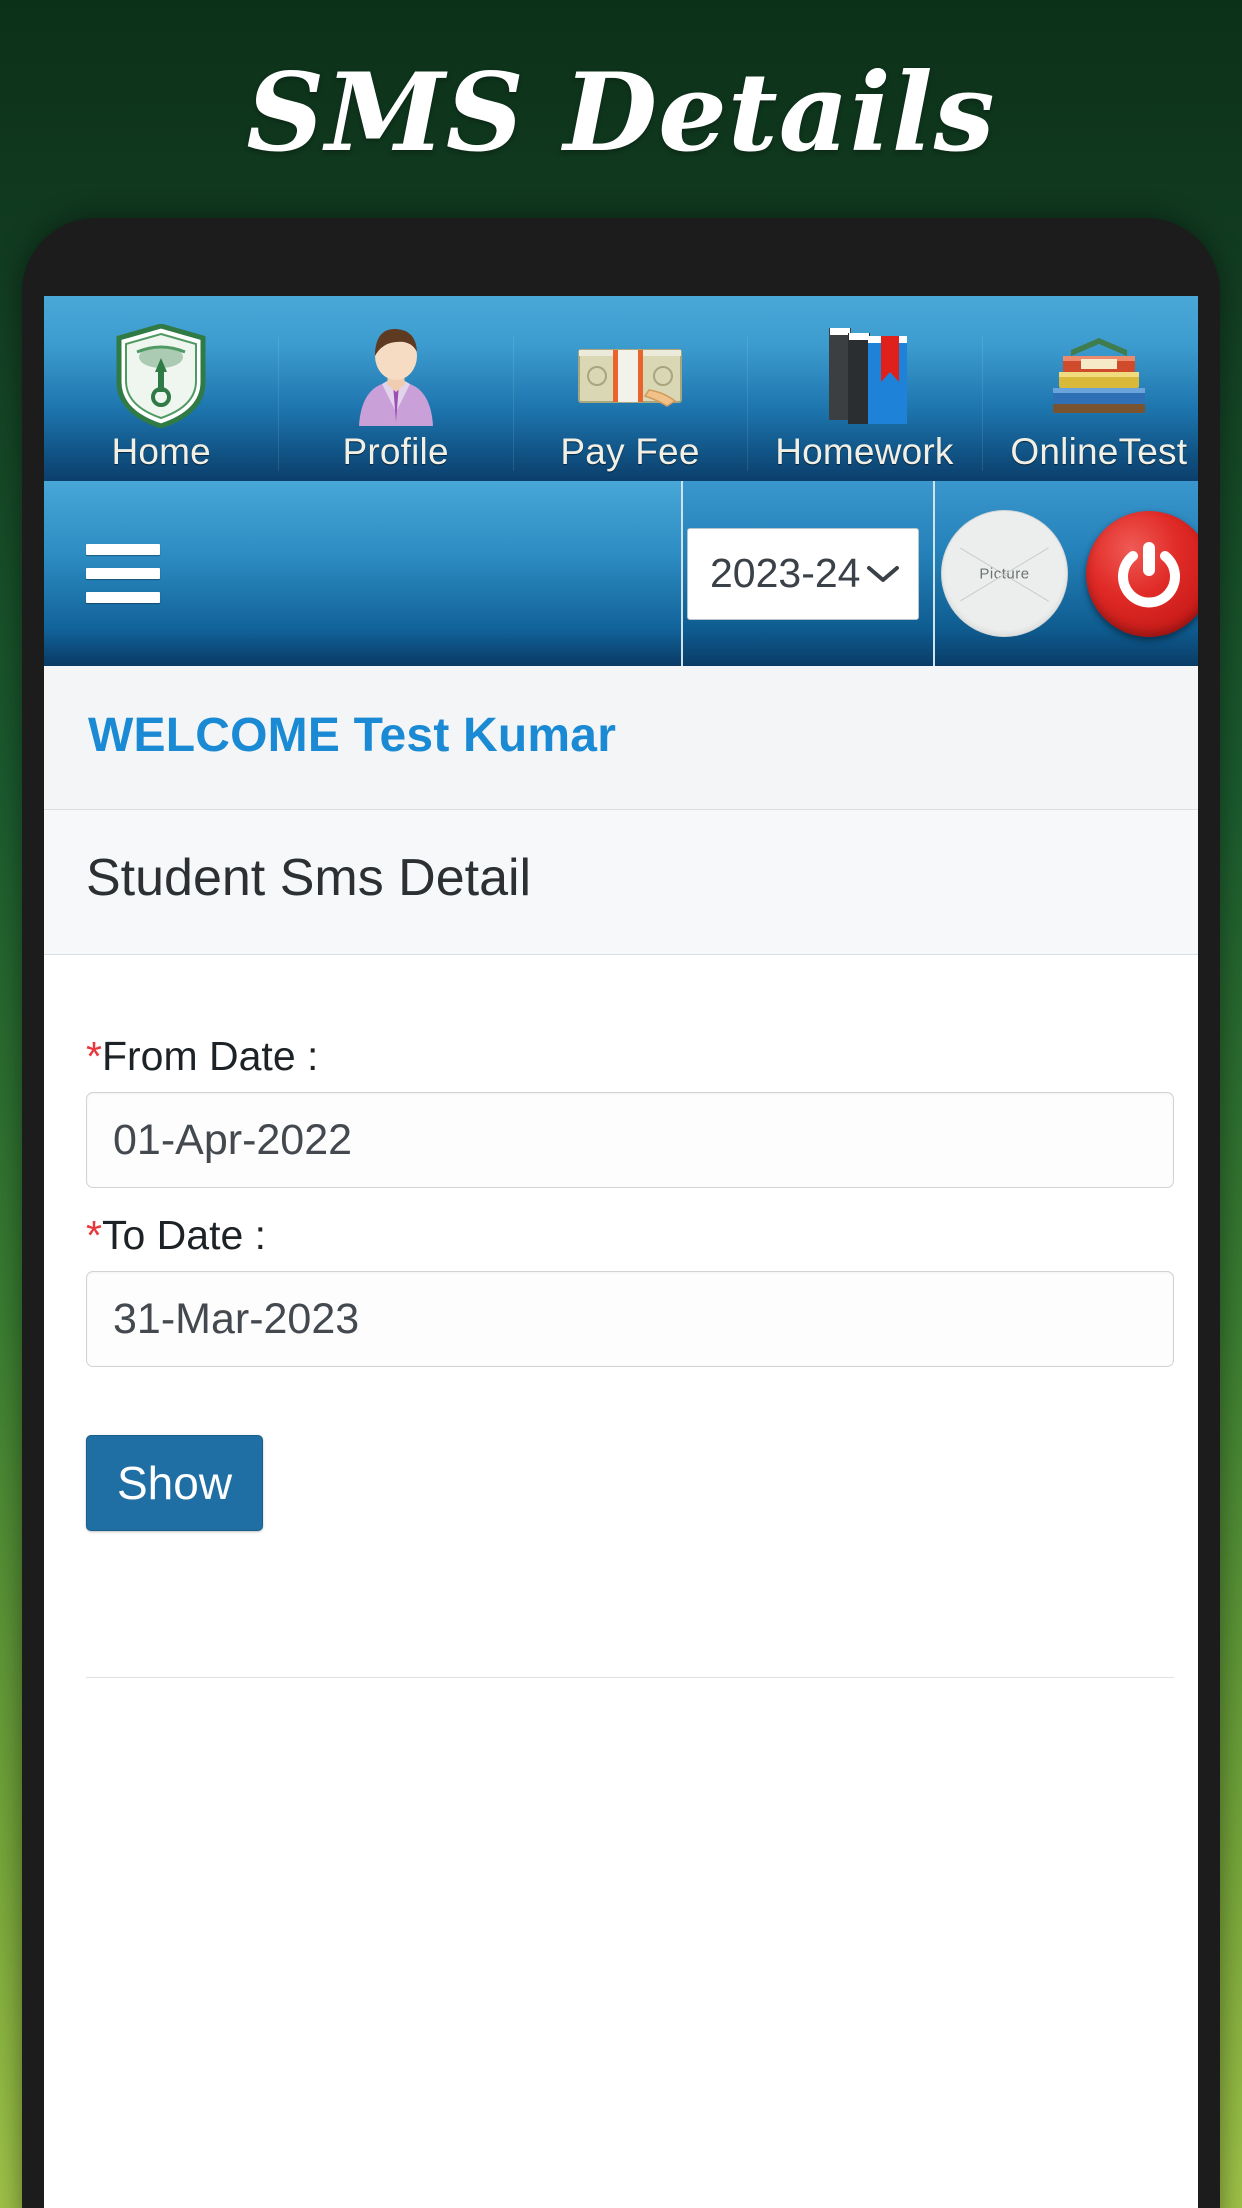 This screenshot has width=1242, height=2208. I want to click on avatar: Picture, so click(1004, 573).